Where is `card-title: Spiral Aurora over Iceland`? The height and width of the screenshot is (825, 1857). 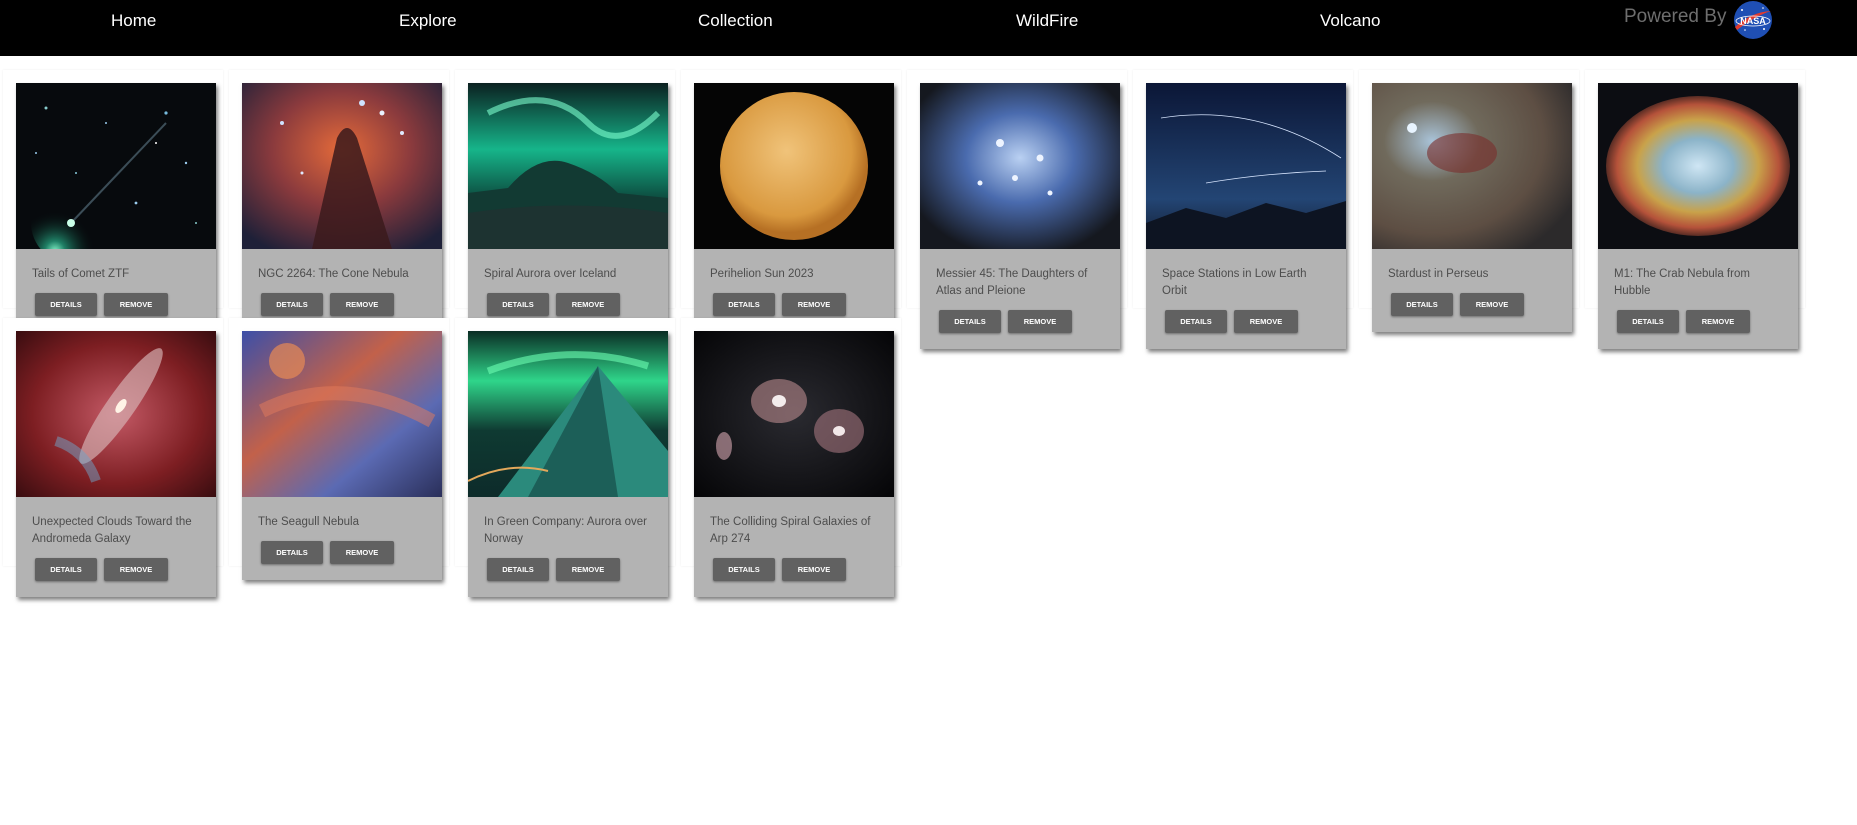
card-title: Spiral Aurora over Iceland is located at coordinates (550, 274).